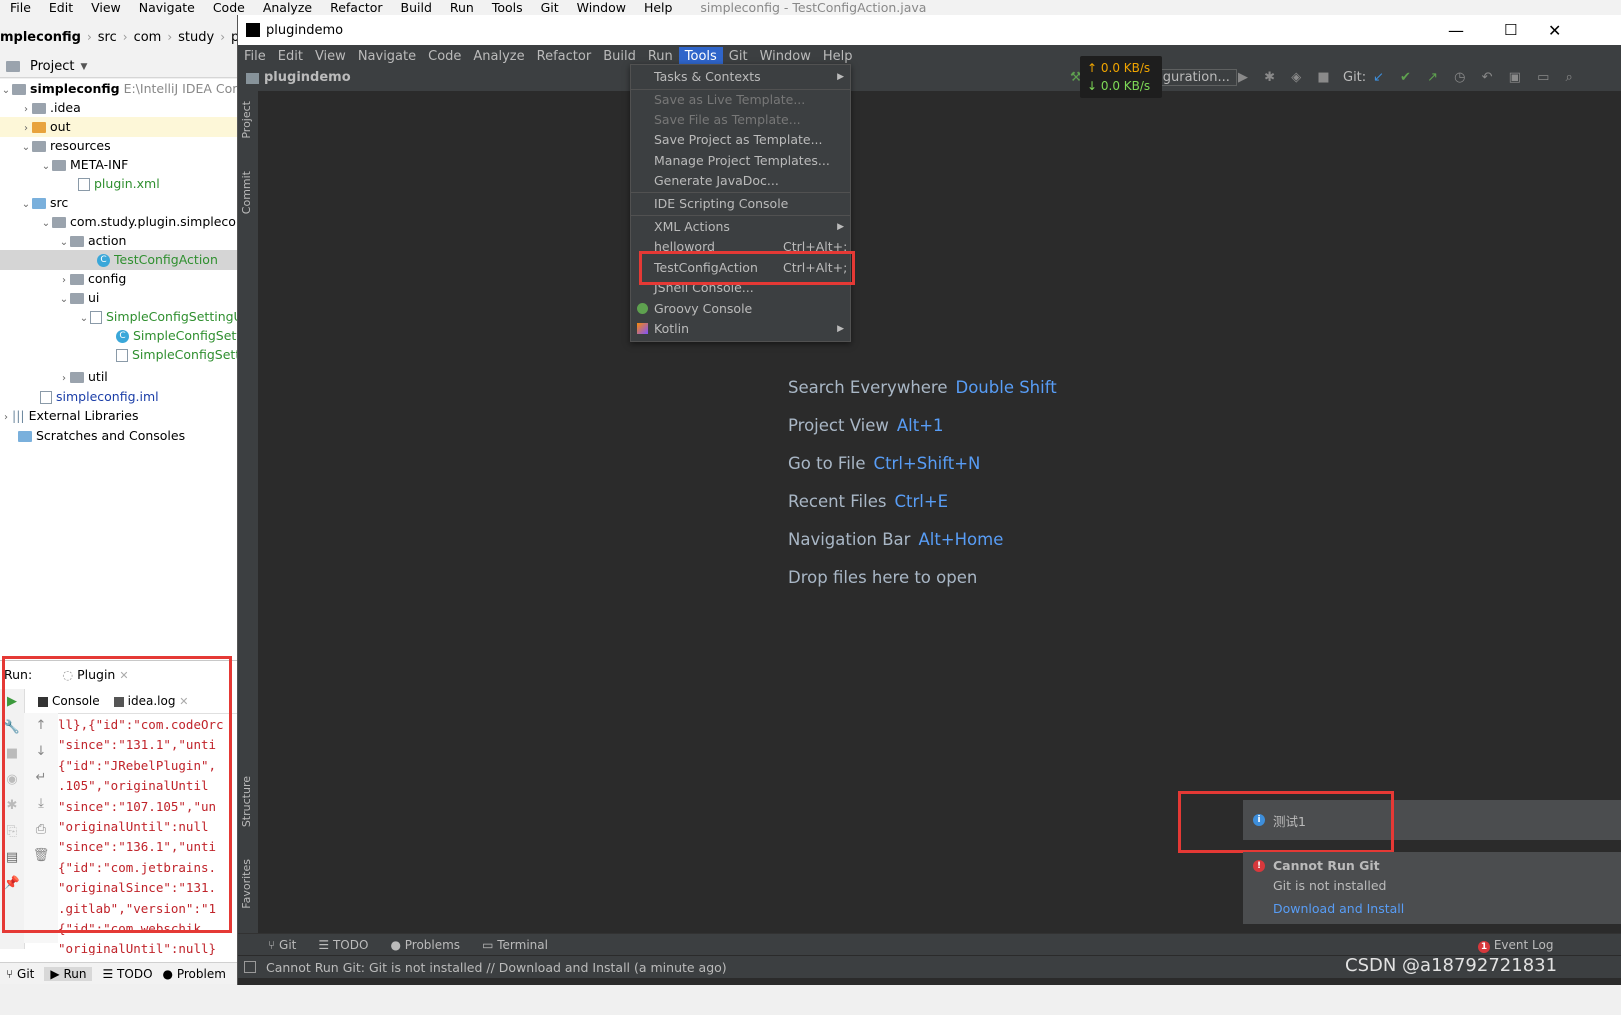 This screenshot has width=1621, height=1015. I want to click on bg-menu-view: View, so click(106, 7).